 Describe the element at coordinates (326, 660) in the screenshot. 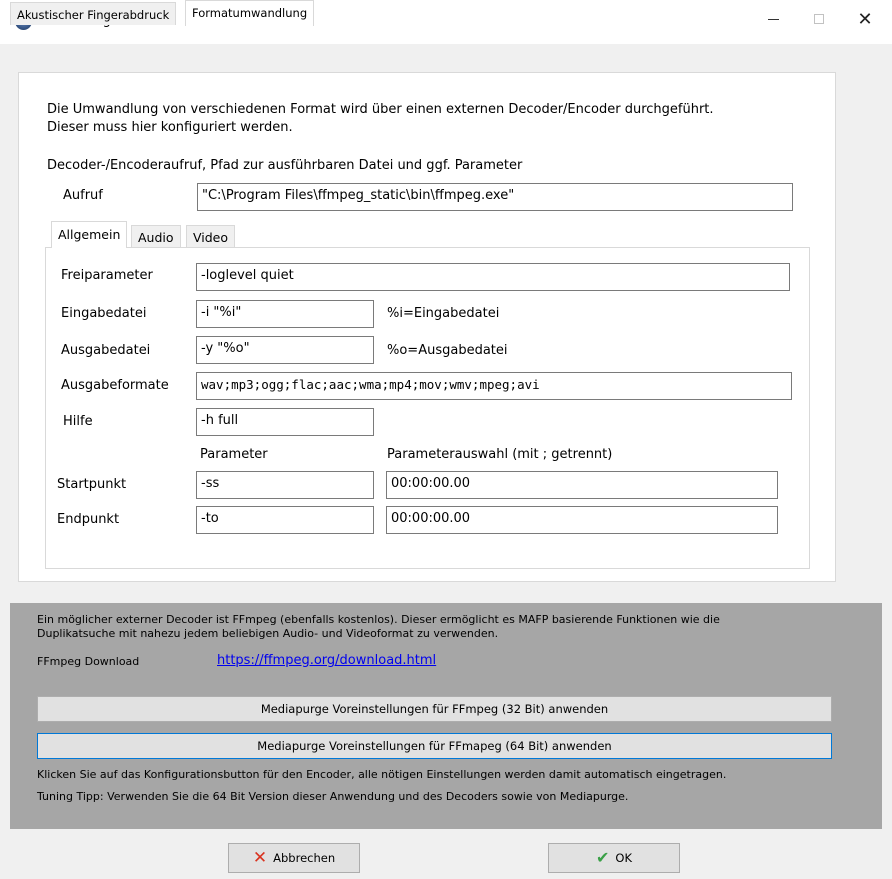

I see `ffmpeg-download-link: https://ffmpeg.org/download.html` at that location.